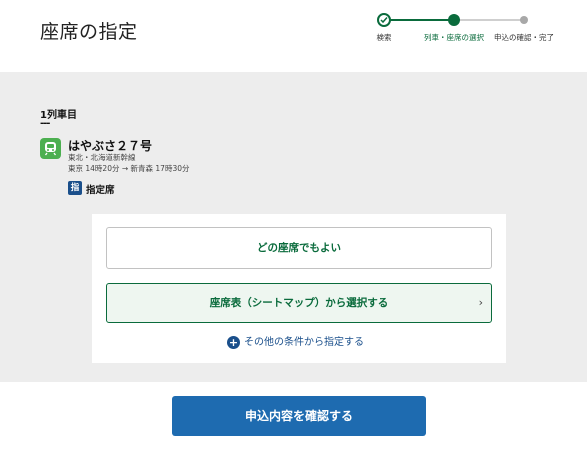 Image resolution: width=587 pixels, height=473 pixels. I want to click on confirm-application-button: 申込内容を確認する, so click(299, 416).